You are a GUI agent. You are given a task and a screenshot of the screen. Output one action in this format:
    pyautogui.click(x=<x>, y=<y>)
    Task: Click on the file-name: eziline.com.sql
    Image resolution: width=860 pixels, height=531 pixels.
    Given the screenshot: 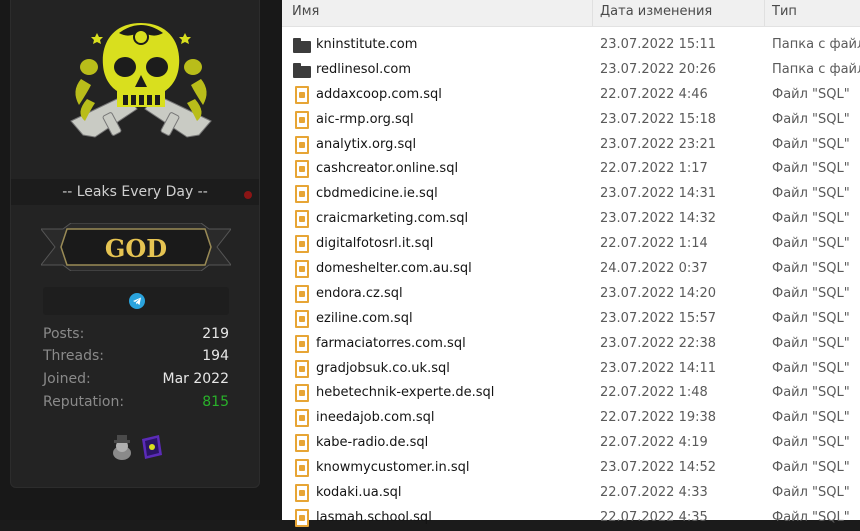 What is the action you would take?
    pyautogui.click(x=364, y=318)
    